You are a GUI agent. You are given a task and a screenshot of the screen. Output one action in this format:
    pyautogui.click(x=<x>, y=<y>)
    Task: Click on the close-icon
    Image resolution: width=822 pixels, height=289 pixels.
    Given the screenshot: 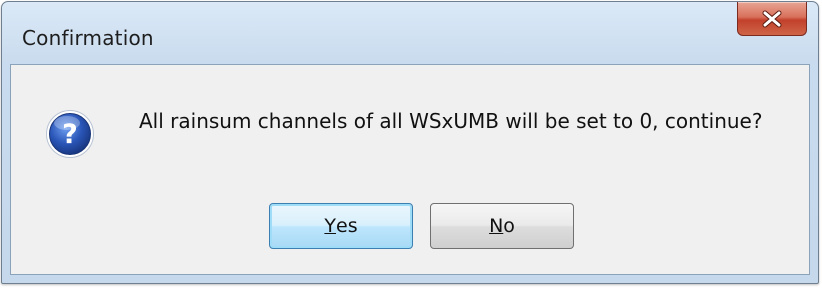 What is the action you would take?
    pyautogui.click(x=772, y=18)
    